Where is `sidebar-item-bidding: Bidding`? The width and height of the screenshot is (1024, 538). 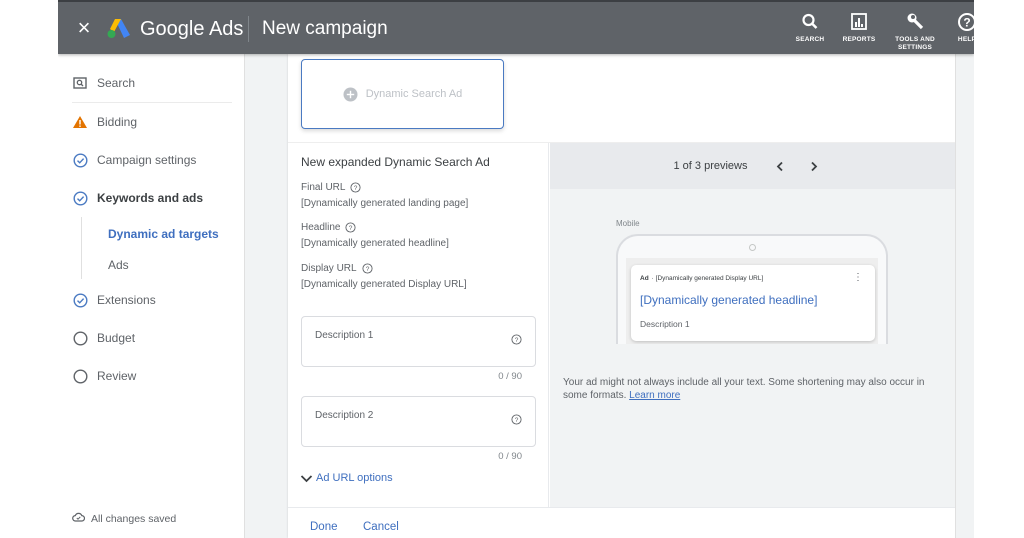
sidebar-item-bidding: Bidding is located at coordinates (104, 122).